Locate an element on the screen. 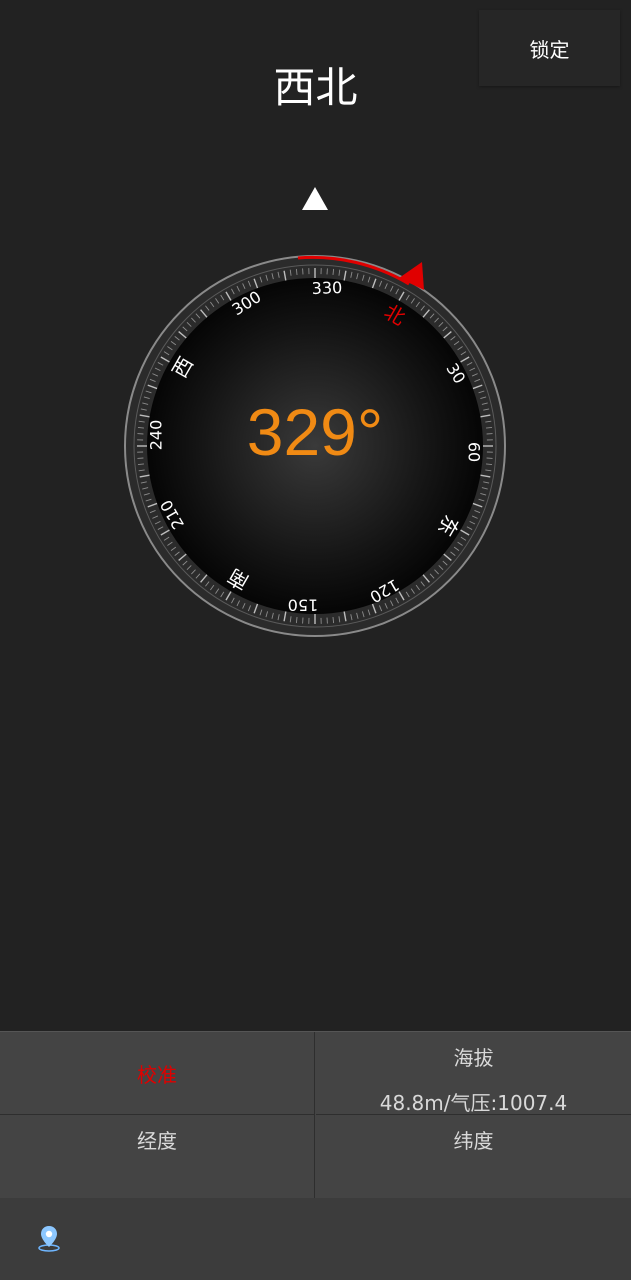 Image resolution: width=631 pixels, height=1280 pixels. altitude-cell: 海拔 48.8m/气压:1007.4 is located at coordinates (473, 1073).